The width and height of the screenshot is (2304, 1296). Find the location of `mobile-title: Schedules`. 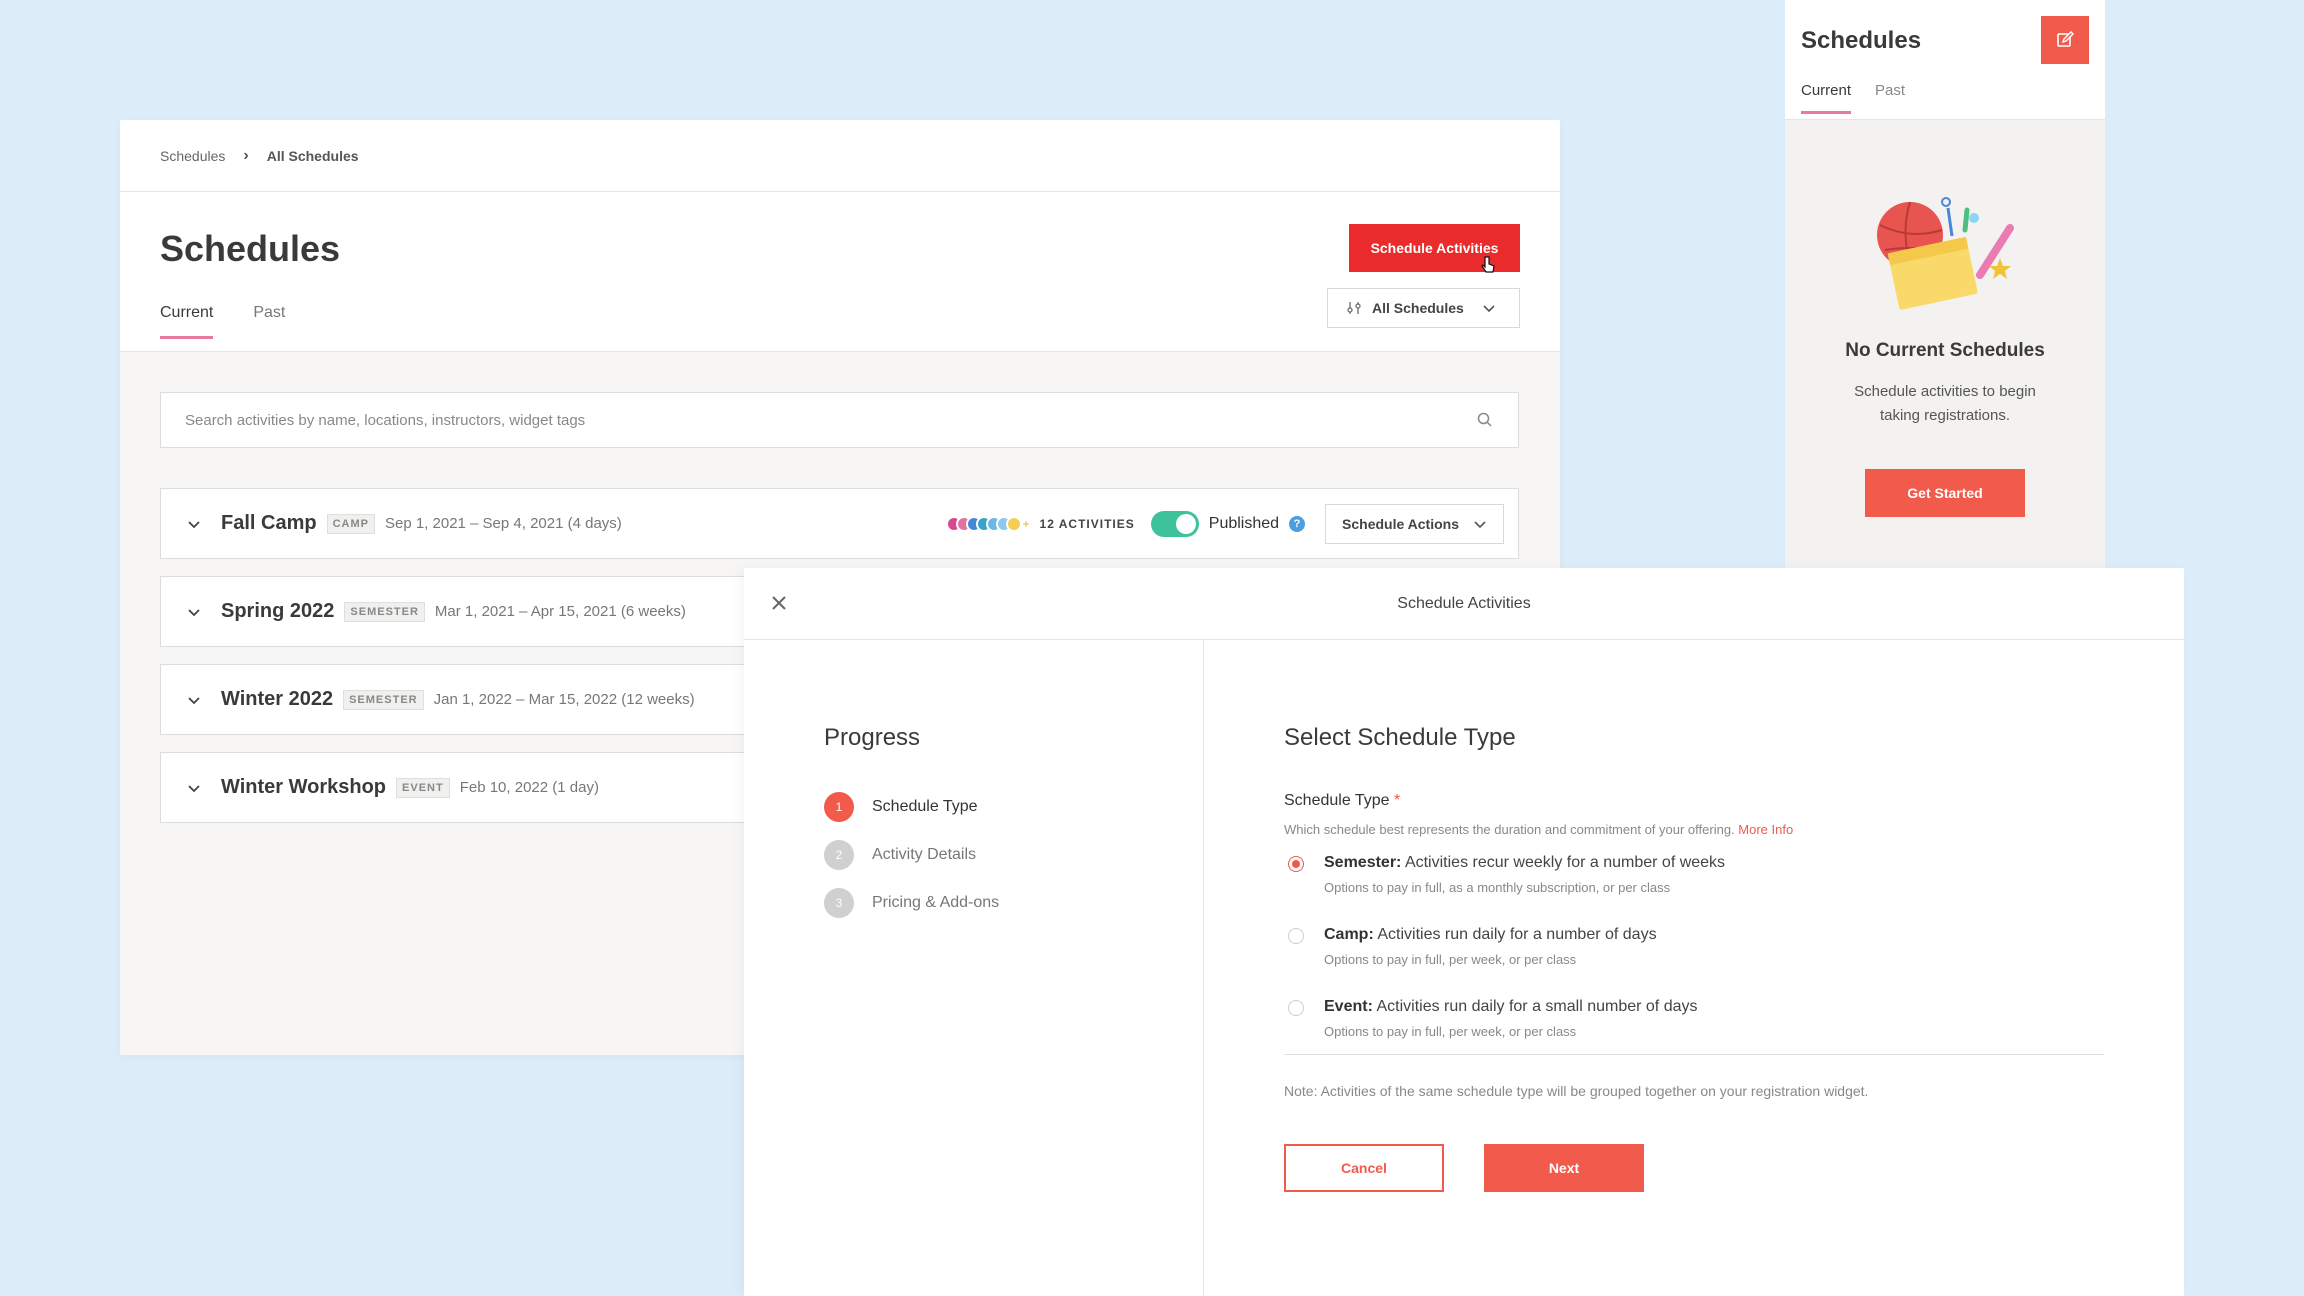

mobile-title: Schedules is located at coordinates (1861, 40).